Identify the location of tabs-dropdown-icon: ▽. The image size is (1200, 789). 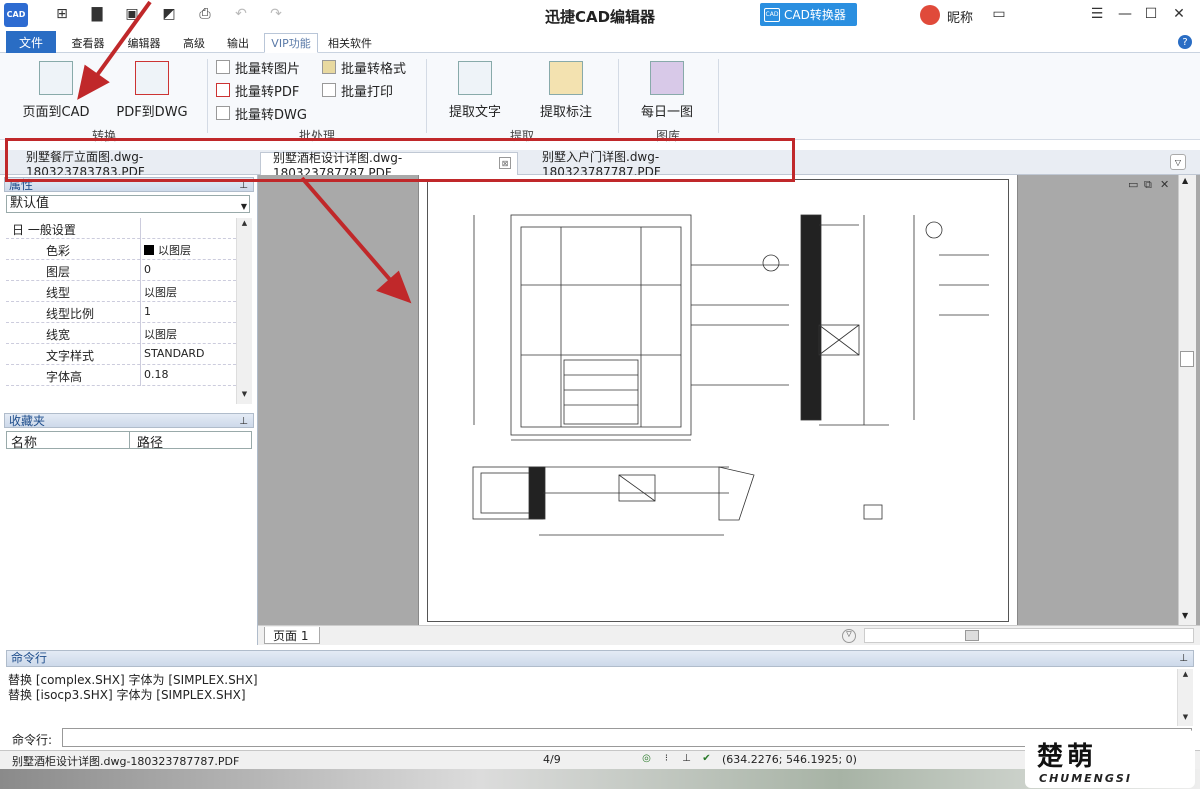
(1178, 162).